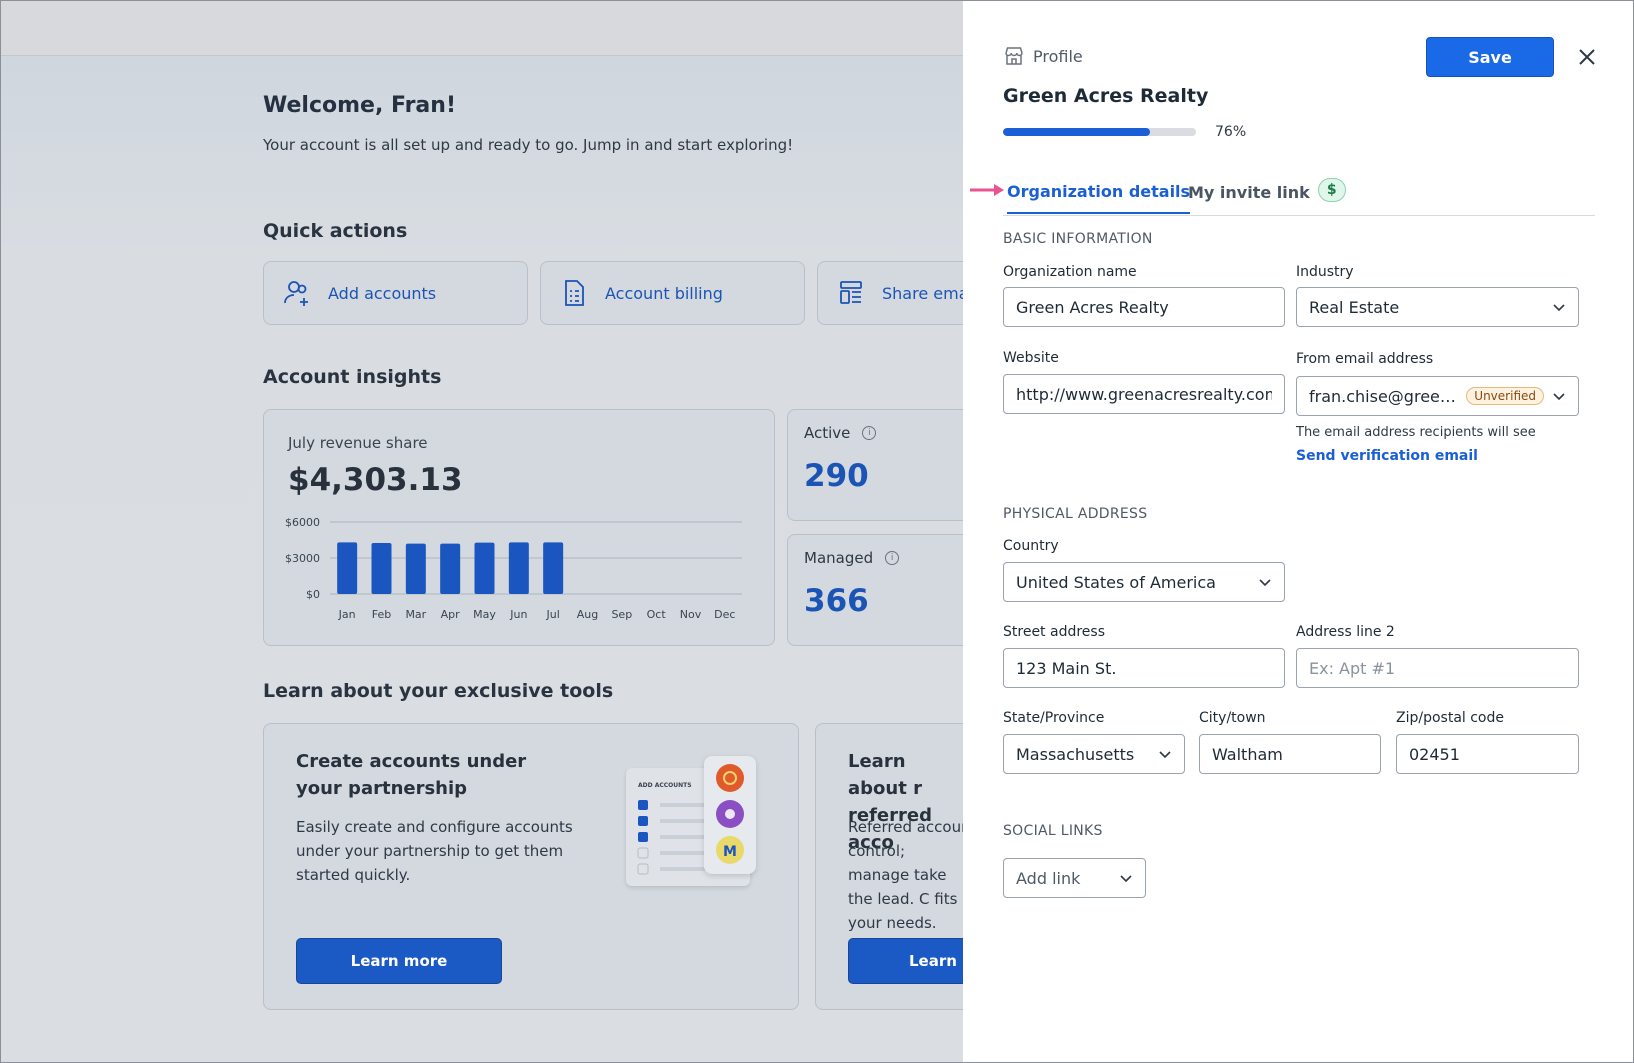 Image resolution: width=1634 pixels, height=1063 pixels. Describe the element at coordinates (851, 293) in the screenshot. I see `layout-icon` at that location.